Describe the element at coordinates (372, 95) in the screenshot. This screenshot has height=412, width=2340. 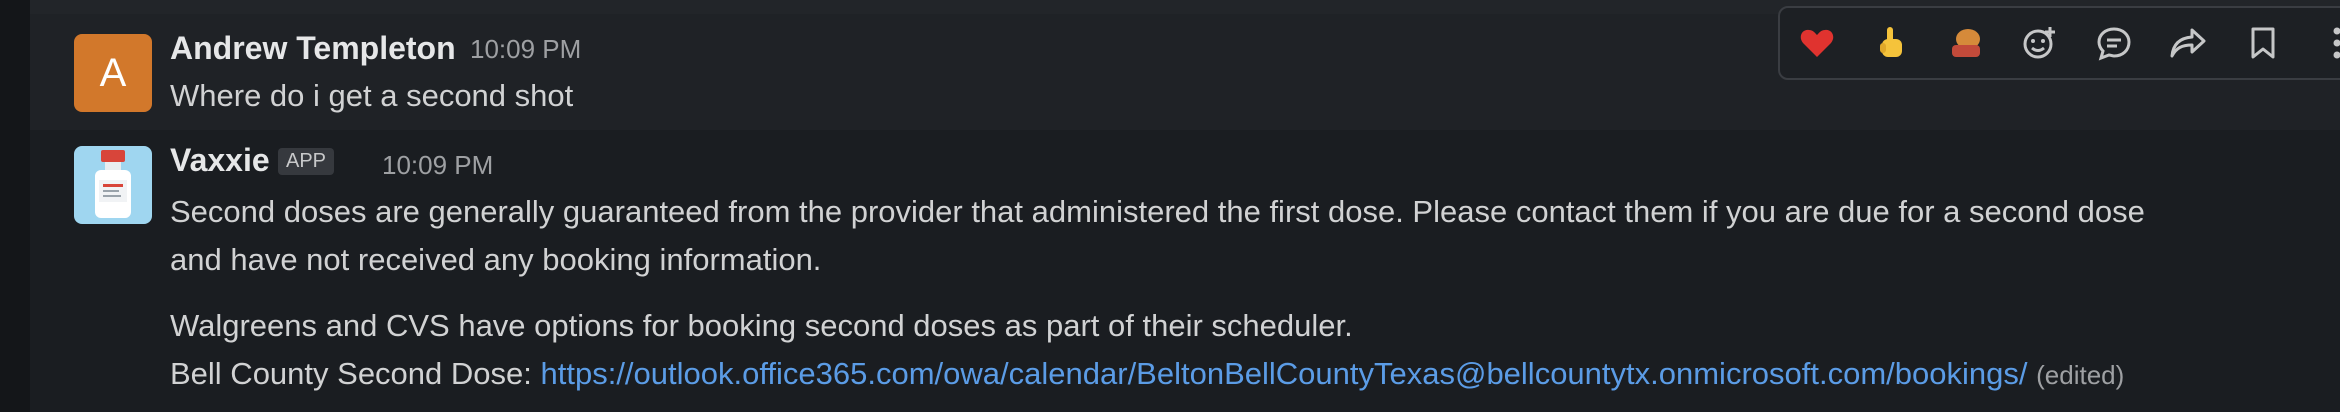
I see `message-text: Where do i get a second shot` at that location.